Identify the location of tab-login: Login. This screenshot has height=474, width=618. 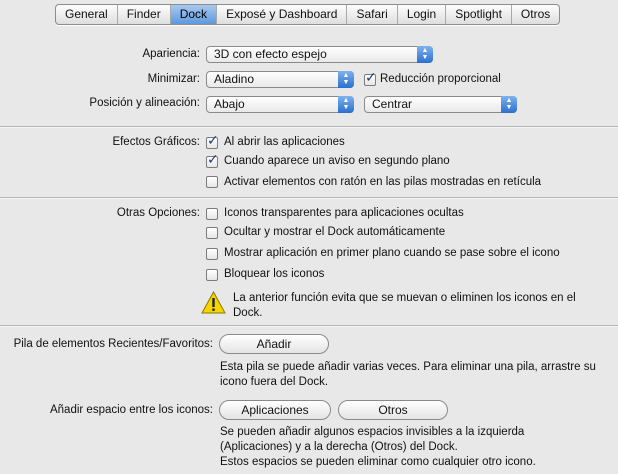
(422, 14).